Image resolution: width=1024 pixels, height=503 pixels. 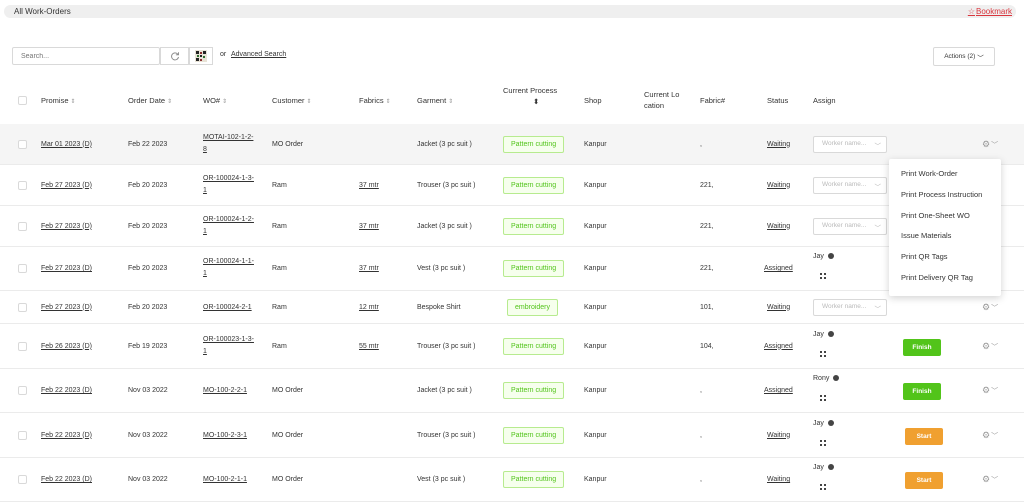 What do you see at coordinates (258, 54) in the screenshot?
I see `advanced-search-link: Advanced Search` at bounding box center [258, 54].